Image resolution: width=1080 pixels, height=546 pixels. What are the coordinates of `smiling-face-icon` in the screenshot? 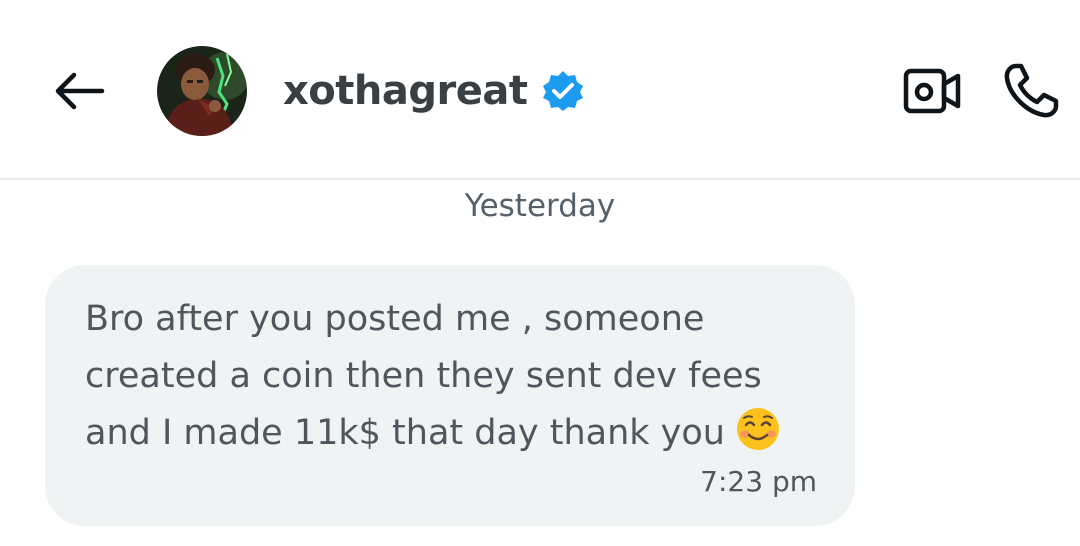 It's located at (758, 429).